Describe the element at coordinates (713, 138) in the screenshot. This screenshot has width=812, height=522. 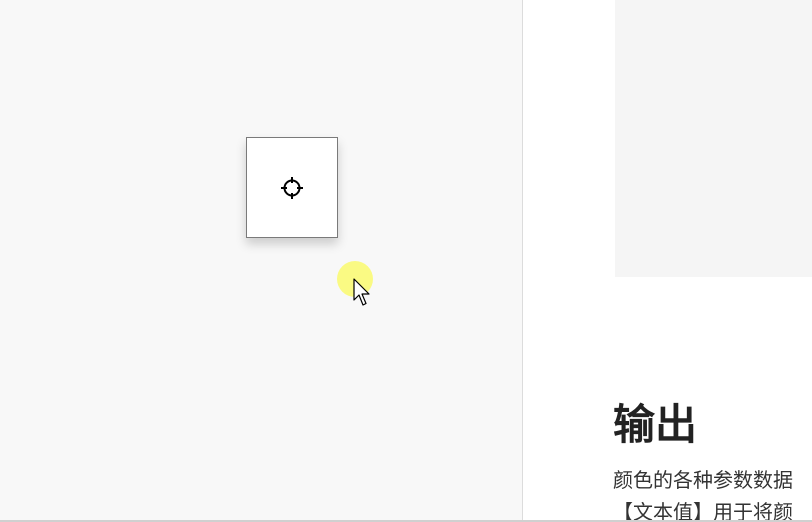
I see `preview-image` at that location.